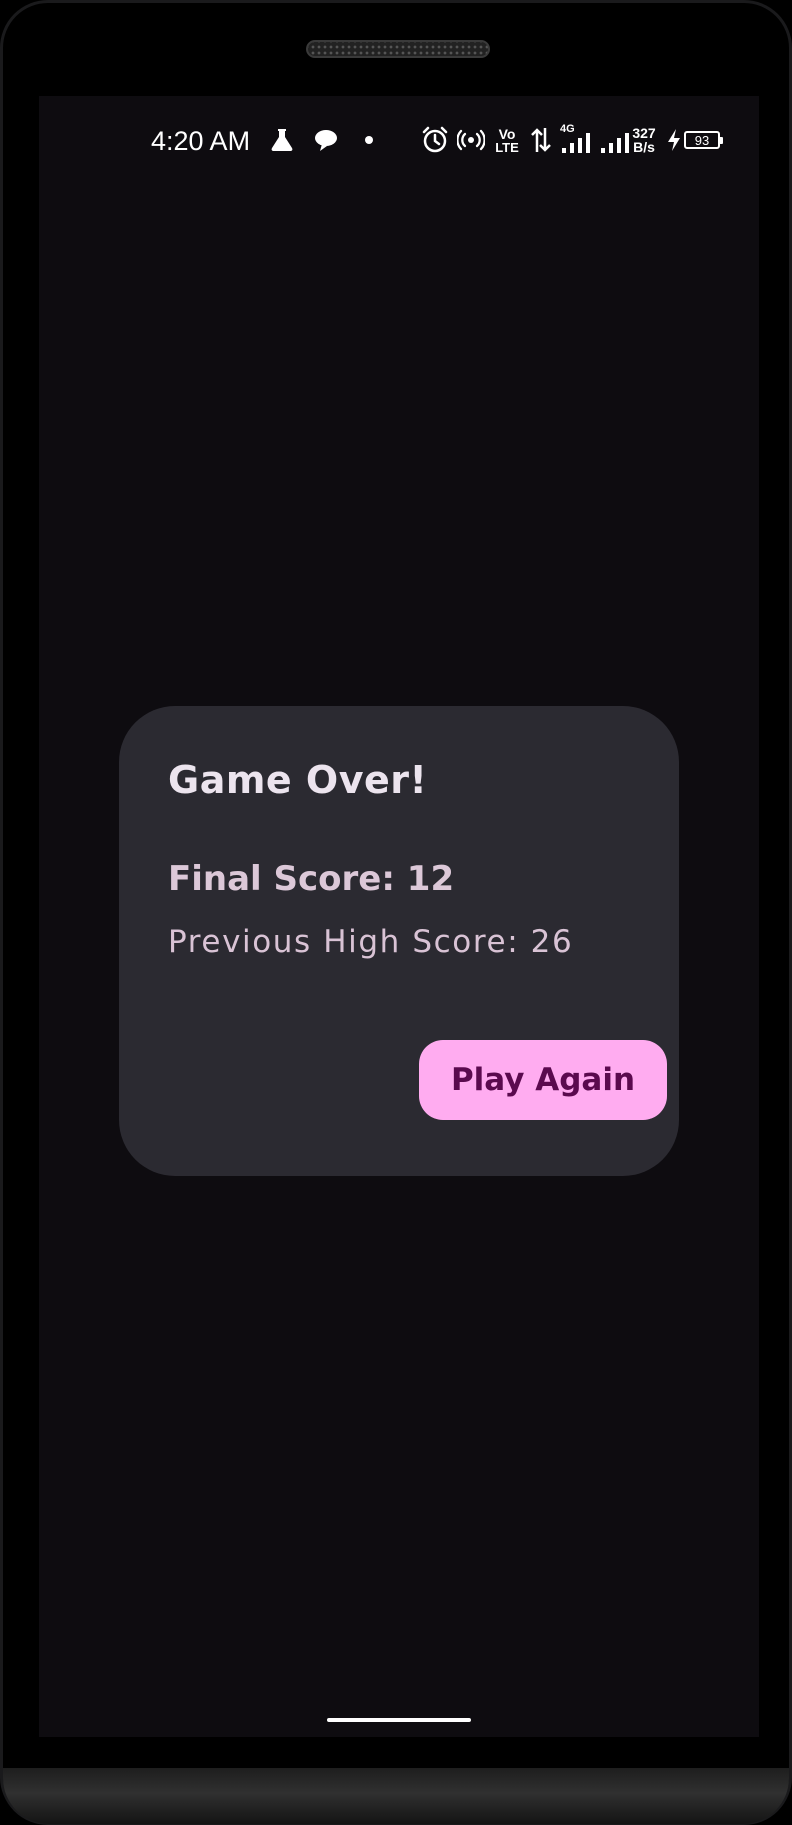  What do you see at coordinates (507, 147) in the screenshot?
I see `volte-bottom-label: LTE` at bounding box center [507, 147].